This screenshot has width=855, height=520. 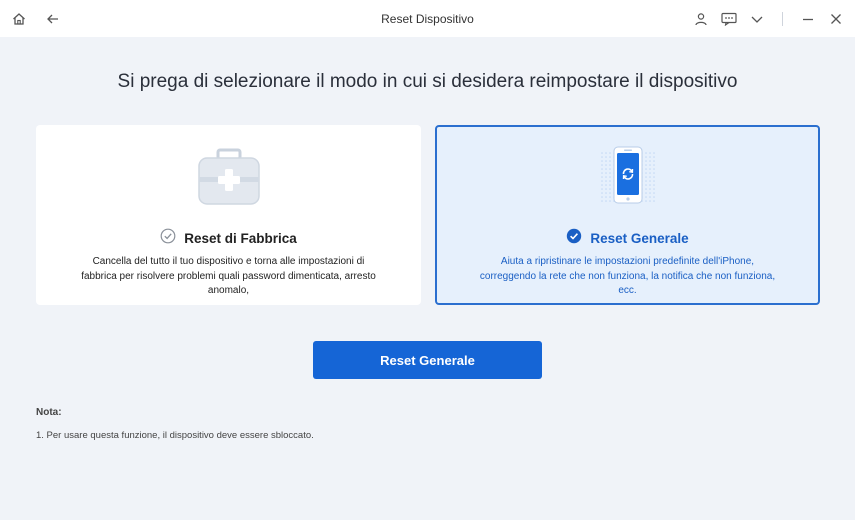 What do you see at coordinates (757, 19) in the screenshot?
I see `chevron-down-icon` at bounding box center [757, 19].